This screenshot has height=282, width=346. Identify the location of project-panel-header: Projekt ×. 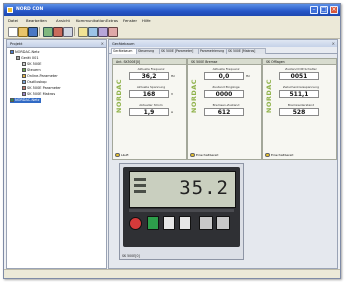
(56, 44).